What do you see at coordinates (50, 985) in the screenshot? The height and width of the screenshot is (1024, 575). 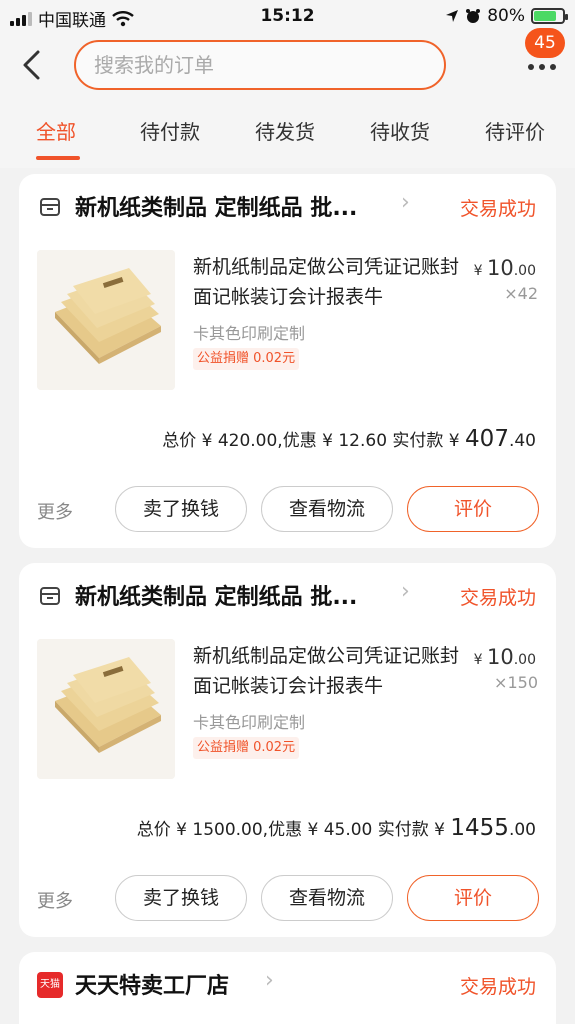 I see `tmall-icon: 天猫` at bounding box center [50, 985].